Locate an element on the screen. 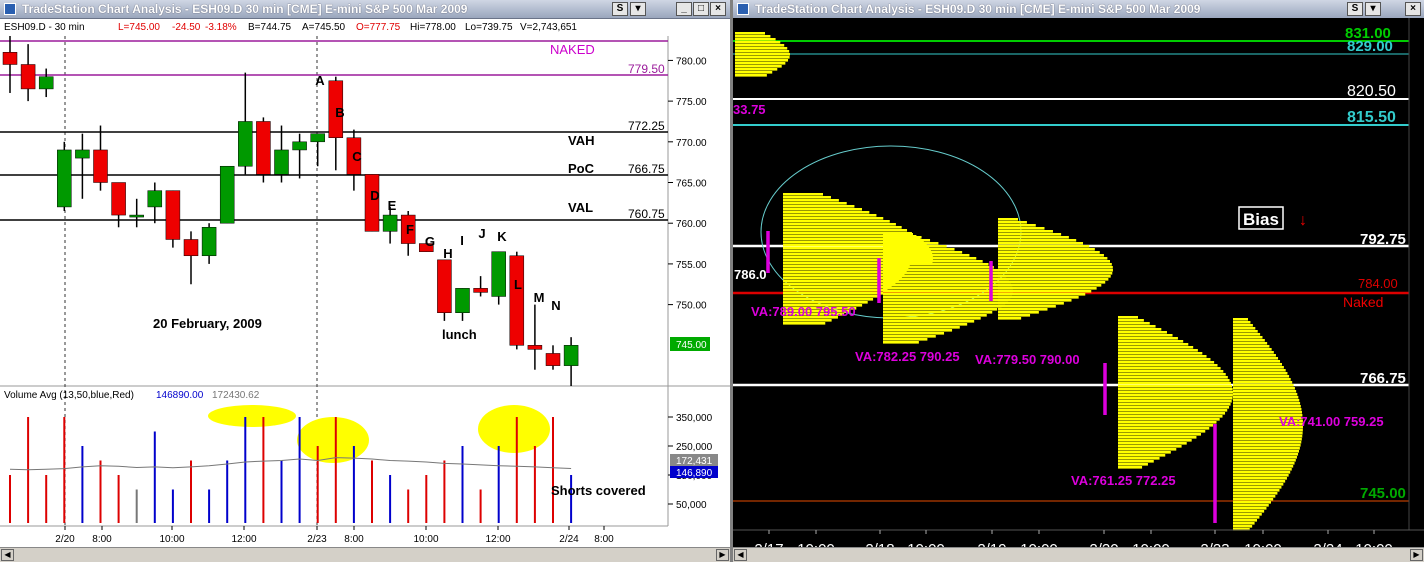 Image resolution: width=1424 pixels, height=562 pixels. maximize-icon: □ is located at coordinates (701, 9).